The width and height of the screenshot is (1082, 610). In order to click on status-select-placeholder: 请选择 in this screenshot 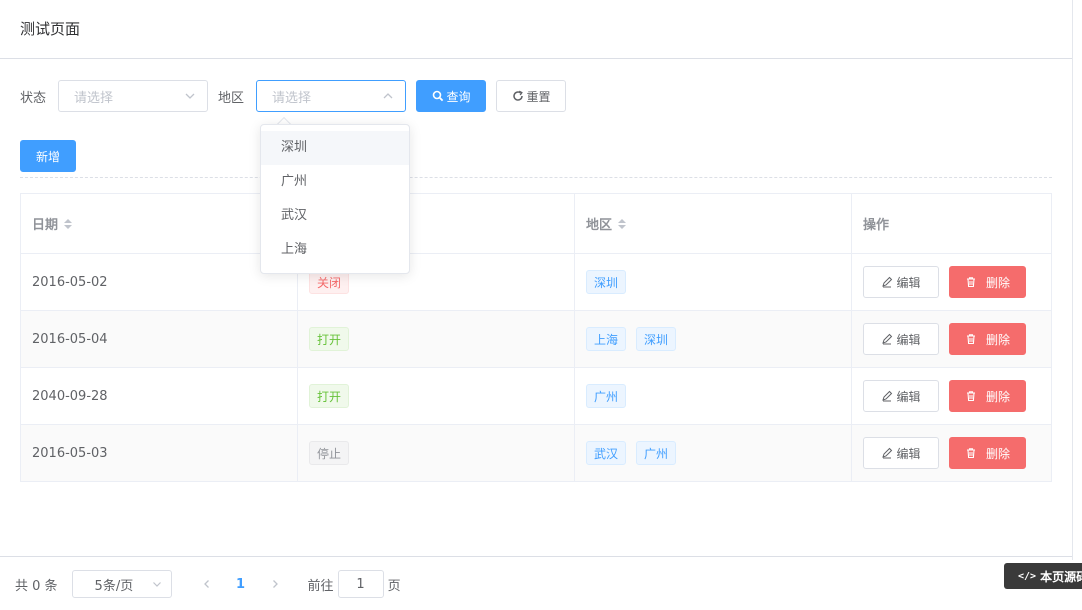, I will do `click(94, 98)`.